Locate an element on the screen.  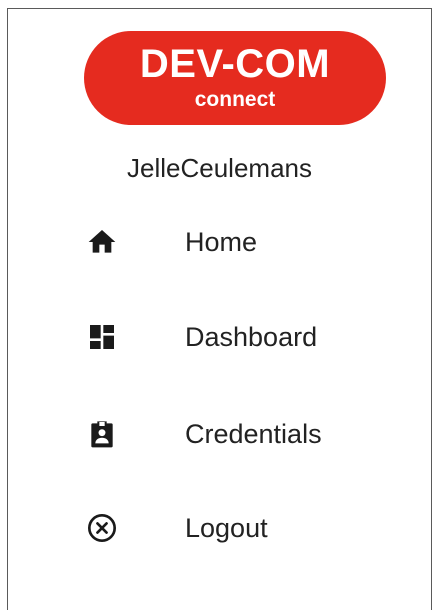
brand-logo: DEV-COM connect is located at coordinates (235, 78).